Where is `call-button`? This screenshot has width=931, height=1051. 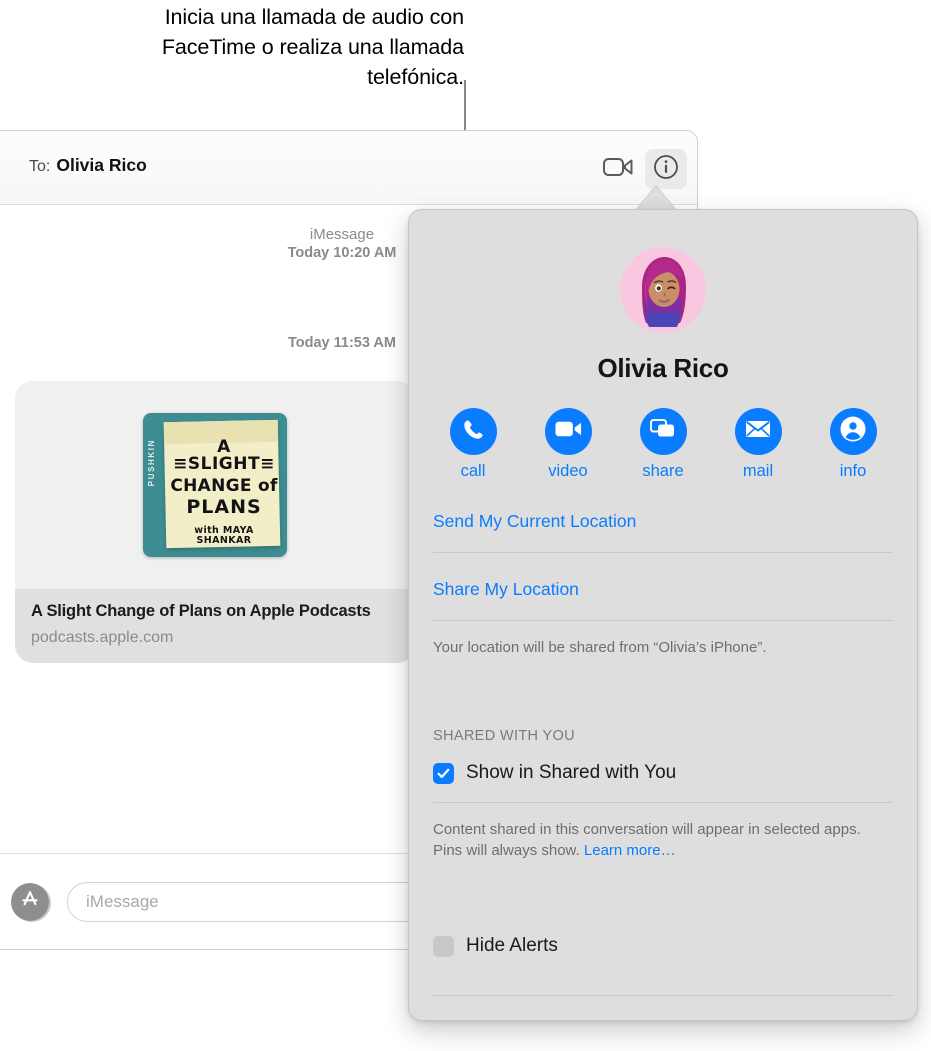
call-button is located at coordinates (473, 431).